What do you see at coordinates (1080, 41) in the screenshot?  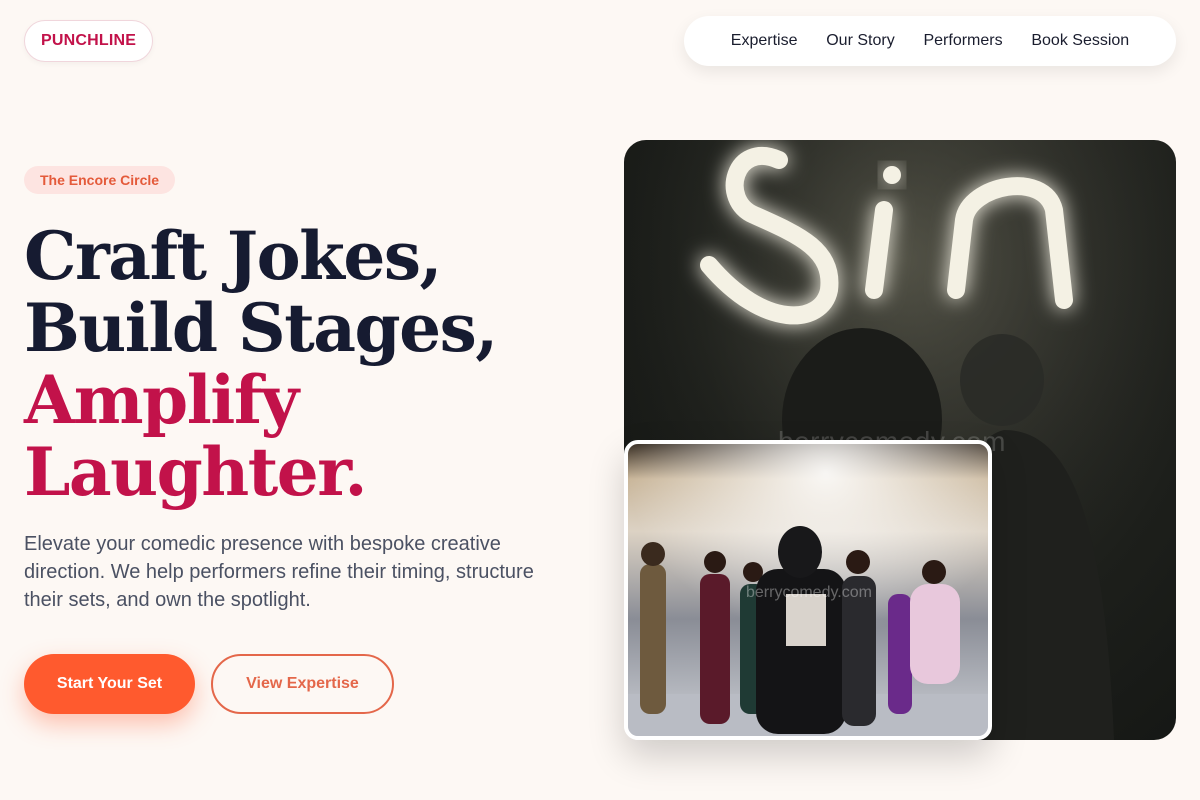 I see `nav-item-book-session: Book Session` at bounding box center [1080, 41].